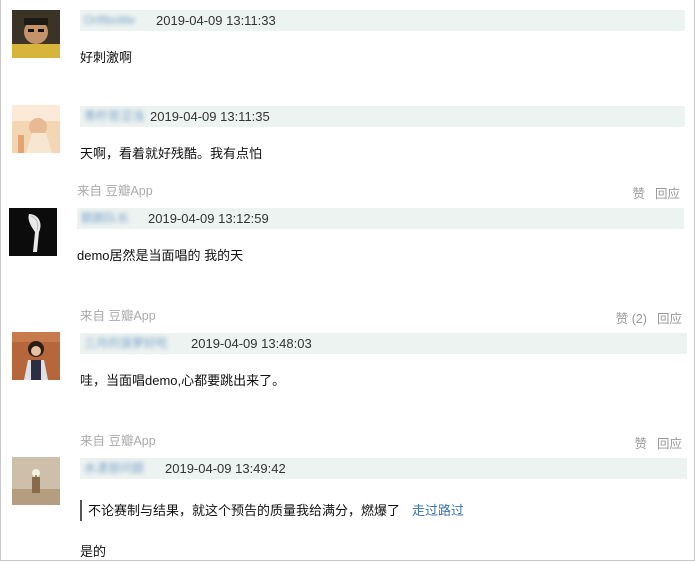  Describe the element at coordinates (109, 20) in the screenshot. I see `author-link: Driftbottle` at that location.